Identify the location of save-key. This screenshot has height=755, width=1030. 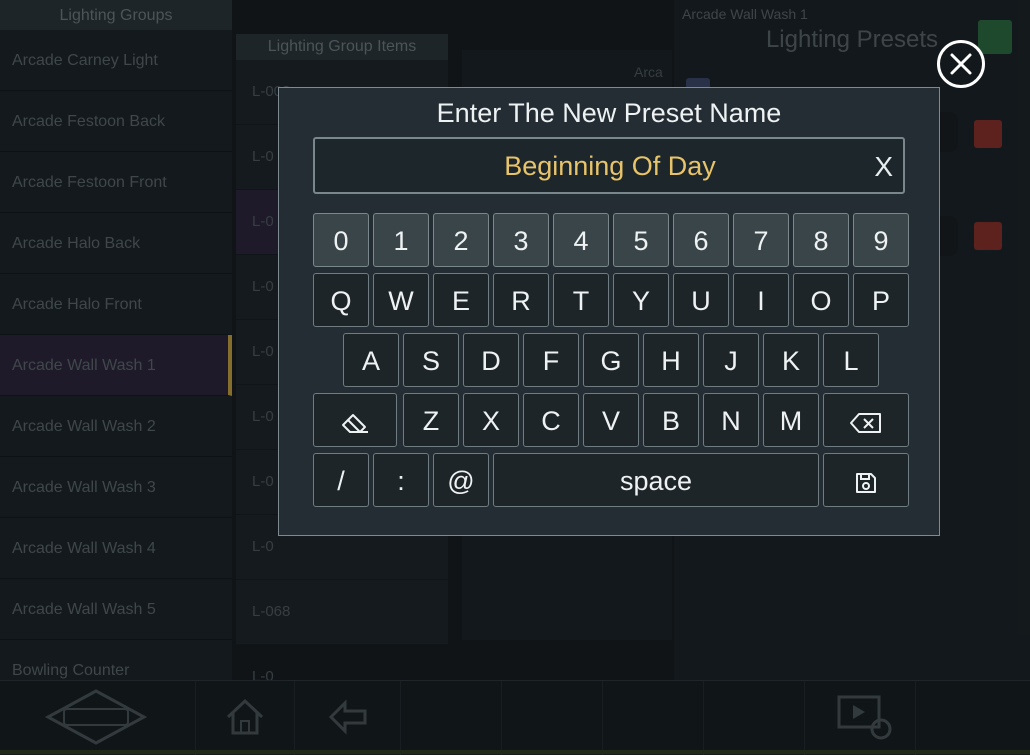
(866, 480).